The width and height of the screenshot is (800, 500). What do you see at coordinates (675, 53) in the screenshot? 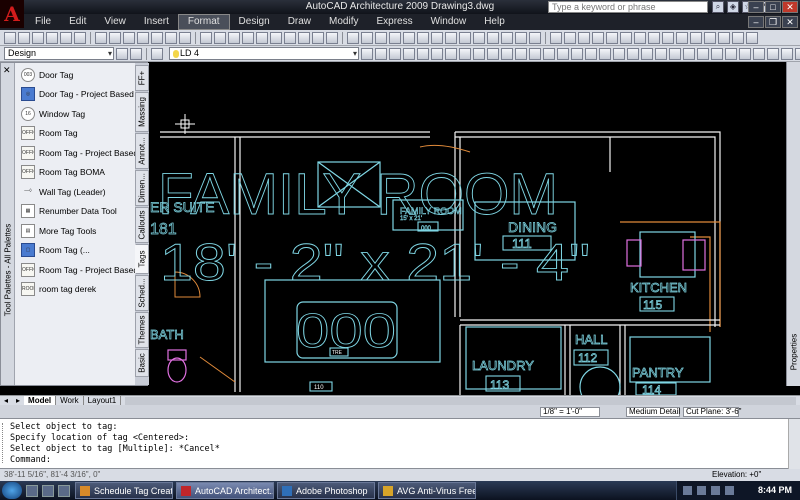
I see `wall-icon` at bounding box center [675, 53].